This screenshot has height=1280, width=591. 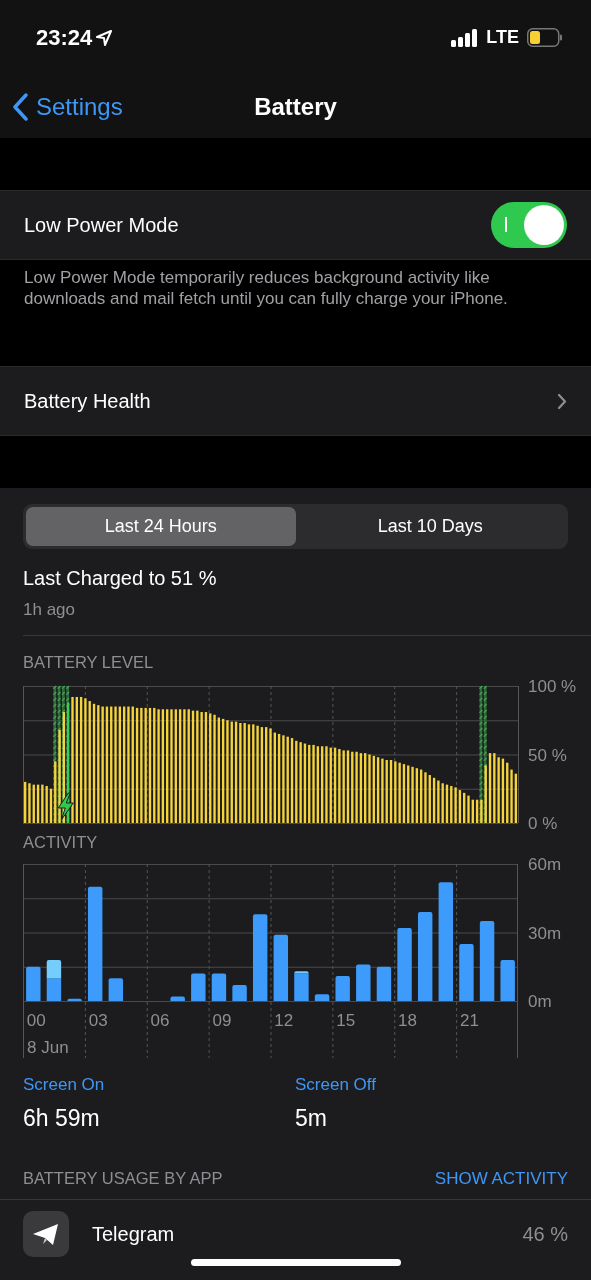 I want to click on stat-label: Screen On, so click(x=64, y=1084).